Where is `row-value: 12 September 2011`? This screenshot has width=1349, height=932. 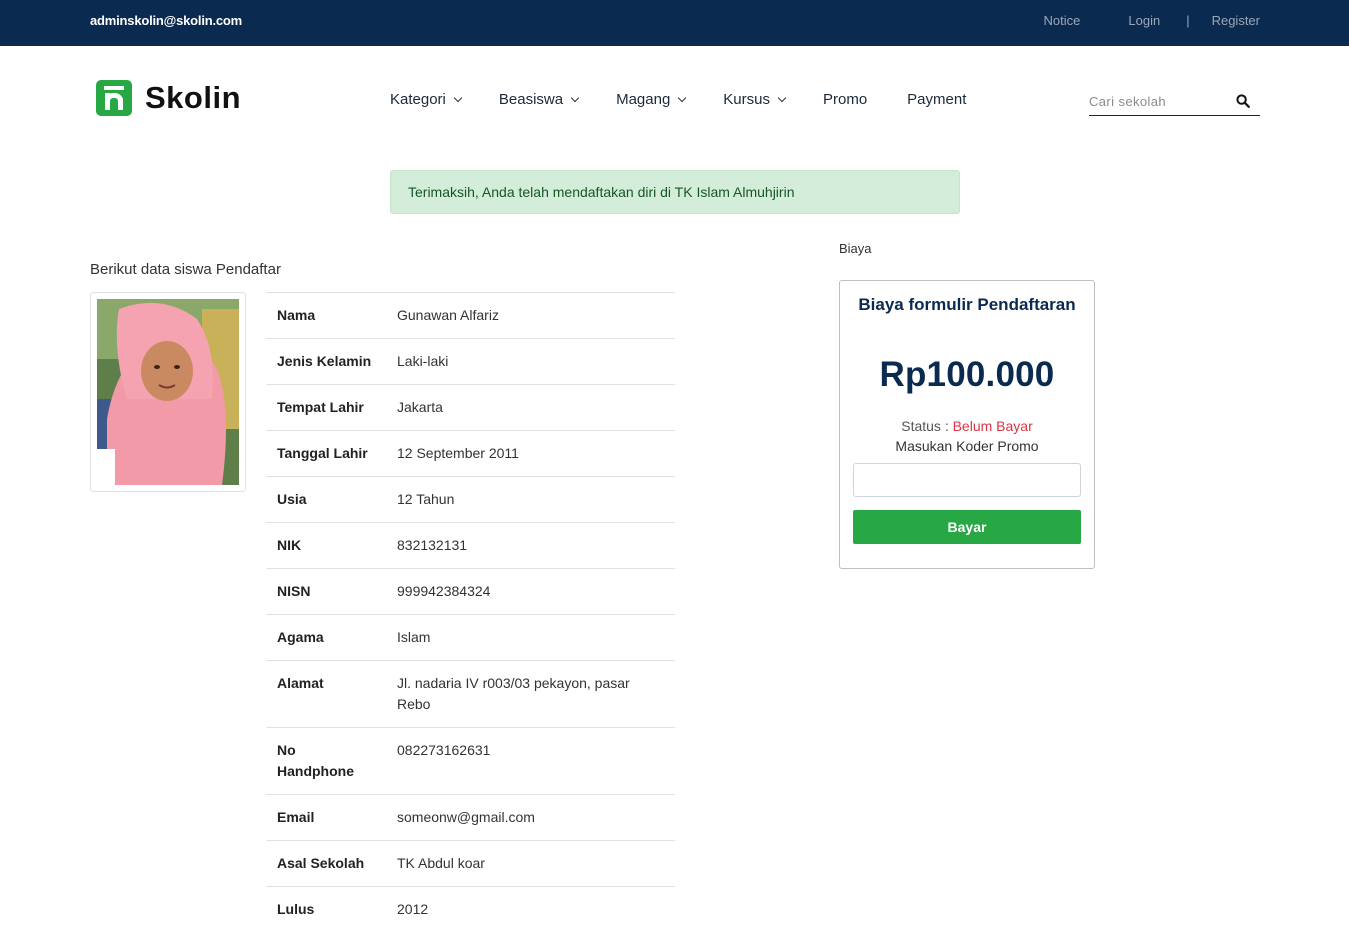 row-value: 12 September 2011 is located at coordinates (530, 454).